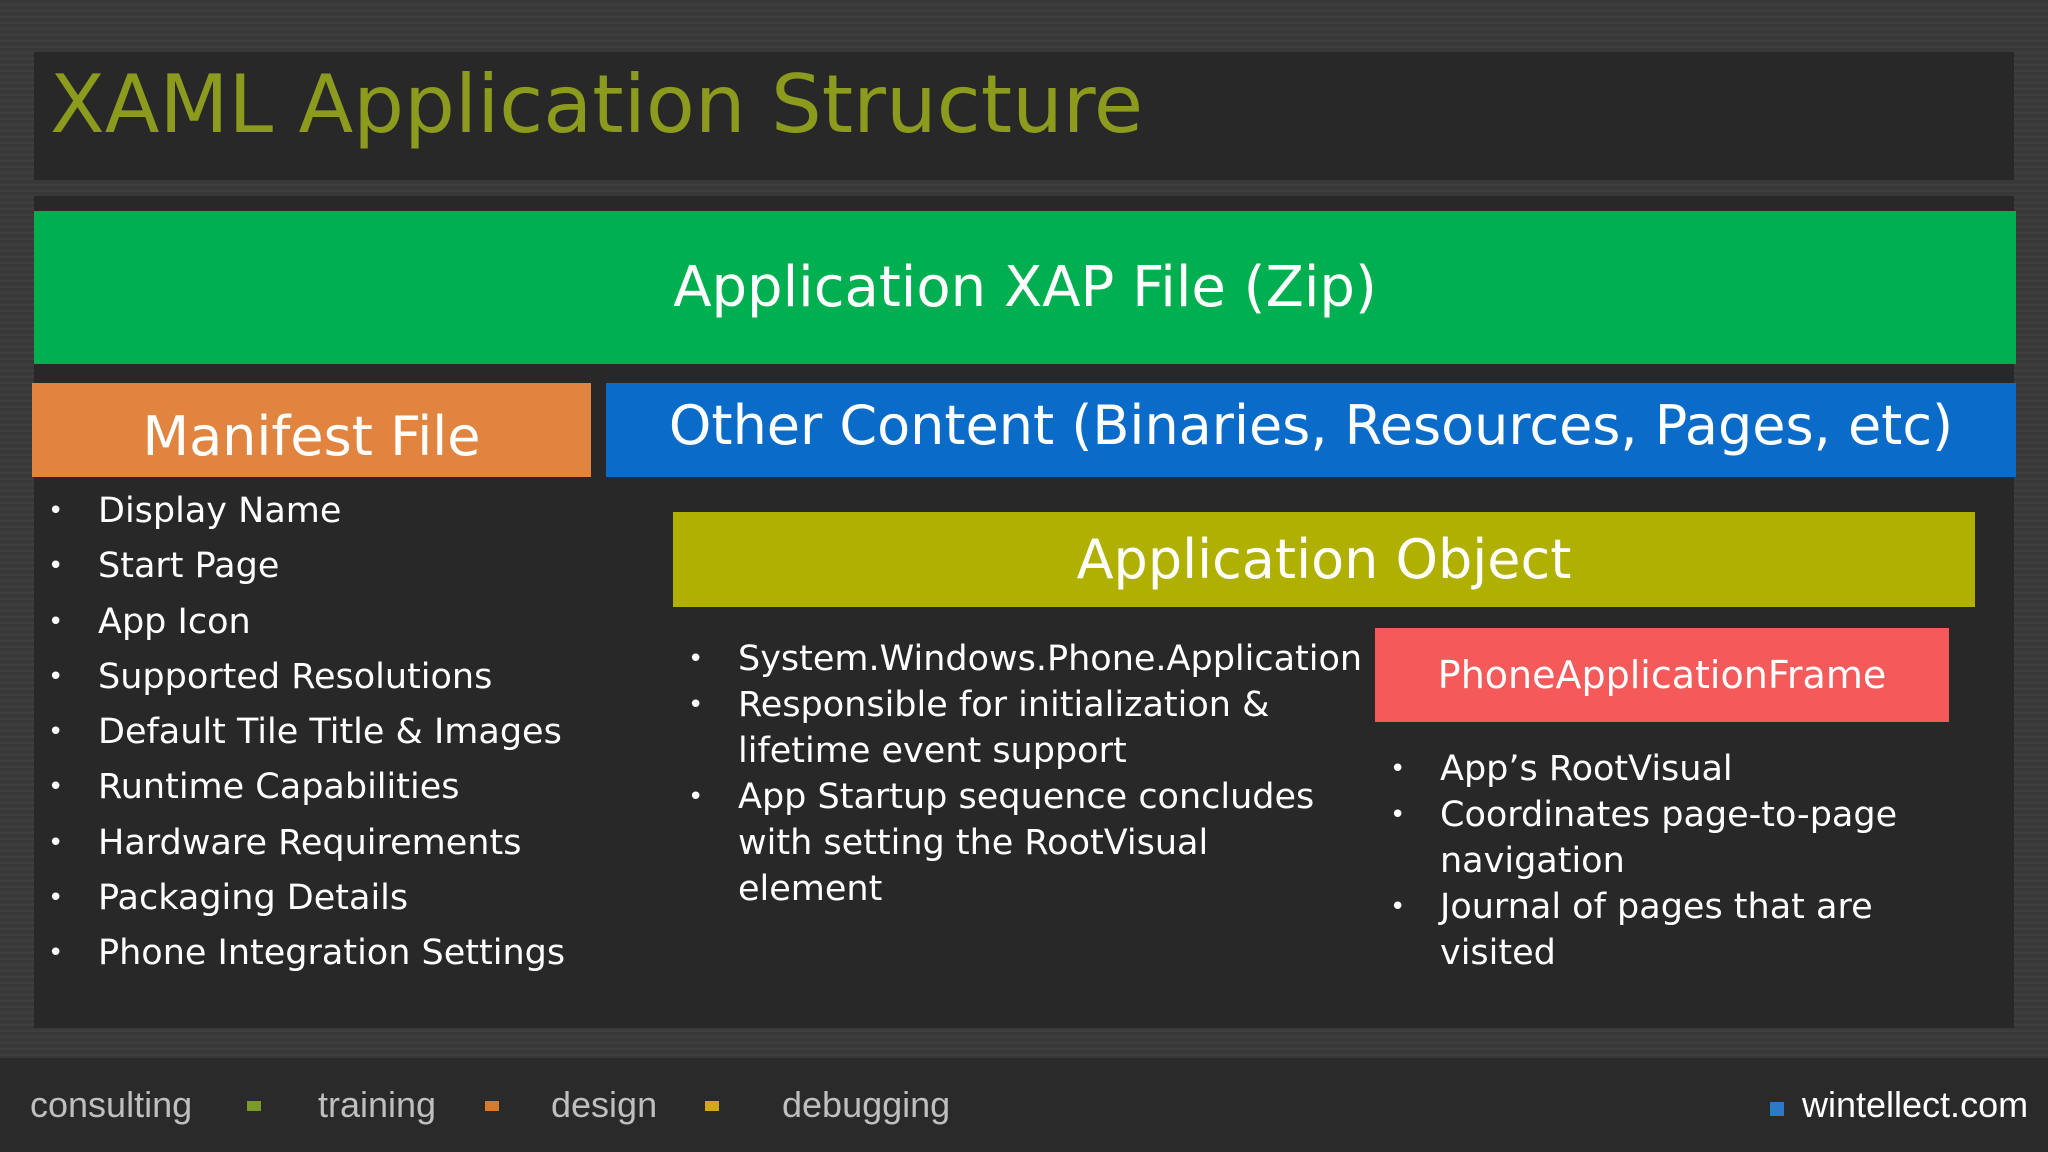 This screenshot has width=2048, height=1152. What do you see at coordinates (1050, 659) in the screenshot?
I see `list-item-label: System.Windows.Phone.Application` at bounding box center [1050, 659].